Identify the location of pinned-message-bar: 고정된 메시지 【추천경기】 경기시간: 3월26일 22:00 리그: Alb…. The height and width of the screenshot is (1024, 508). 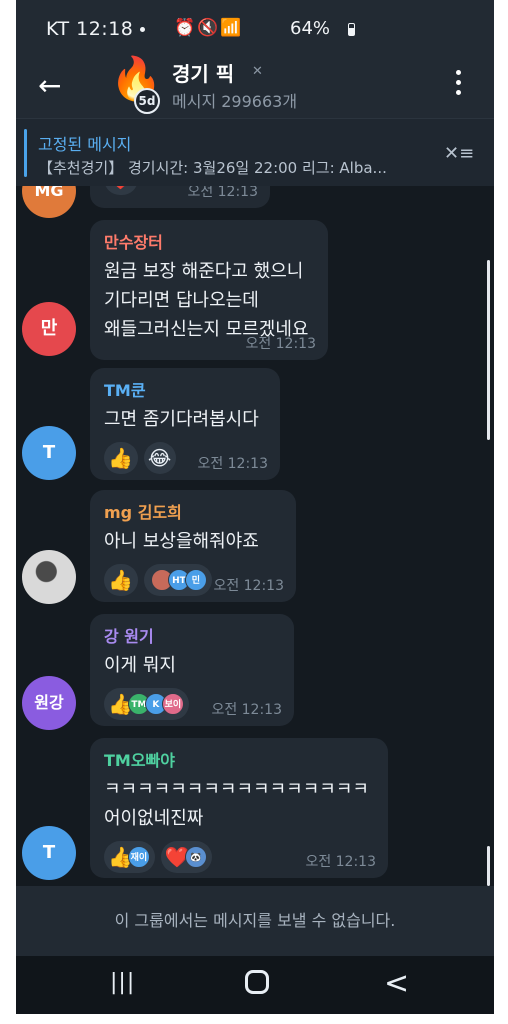
(255, 152).